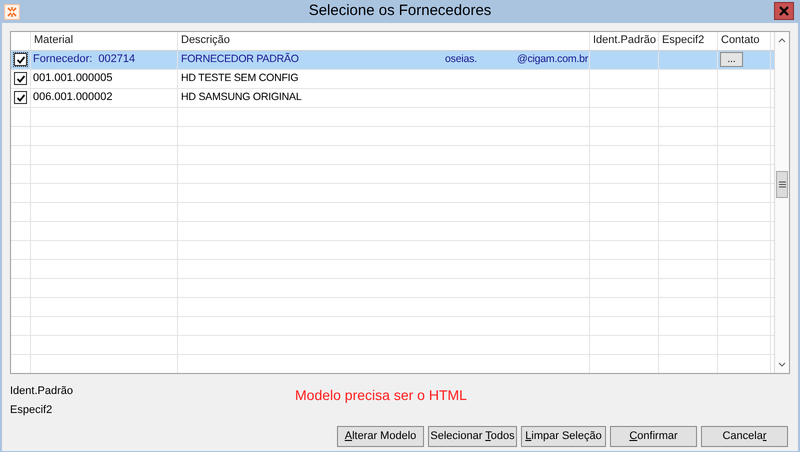 The width and height of the screenshot is (800, 452). I want to click on action-button: Selecionar Todos, so click(472, 436).